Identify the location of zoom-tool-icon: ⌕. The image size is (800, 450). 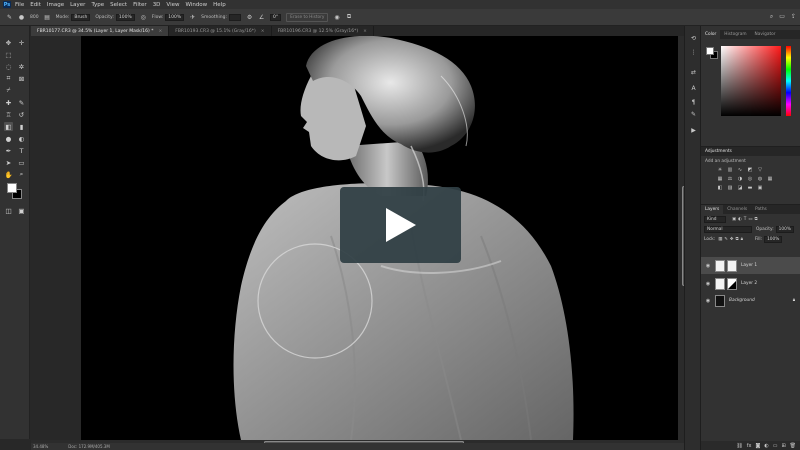
(21, 174).